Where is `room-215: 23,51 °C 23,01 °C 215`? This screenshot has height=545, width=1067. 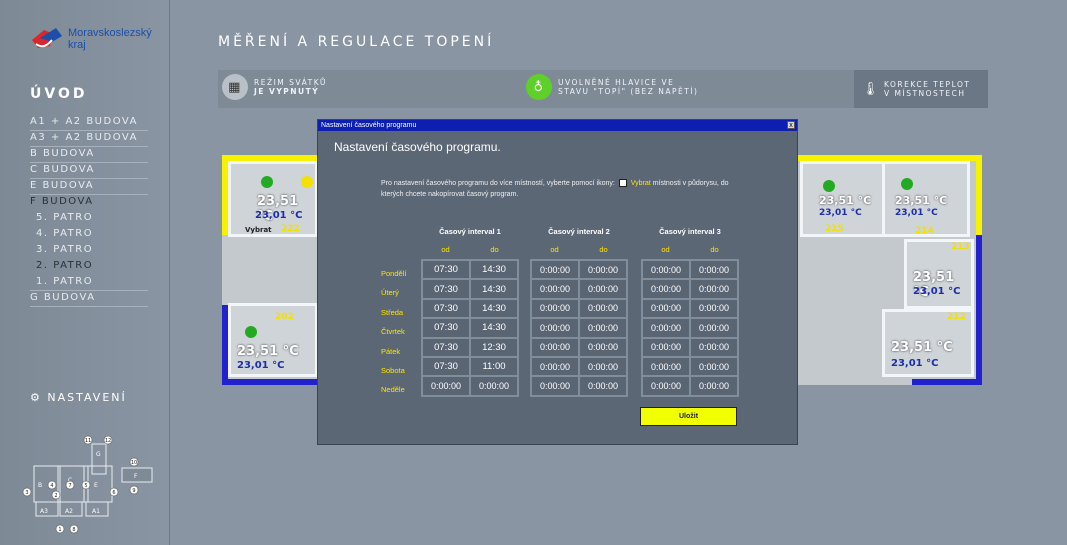 room-215: 23,51 °C 23,01 °C 215 is located at coordinates (844, 199).